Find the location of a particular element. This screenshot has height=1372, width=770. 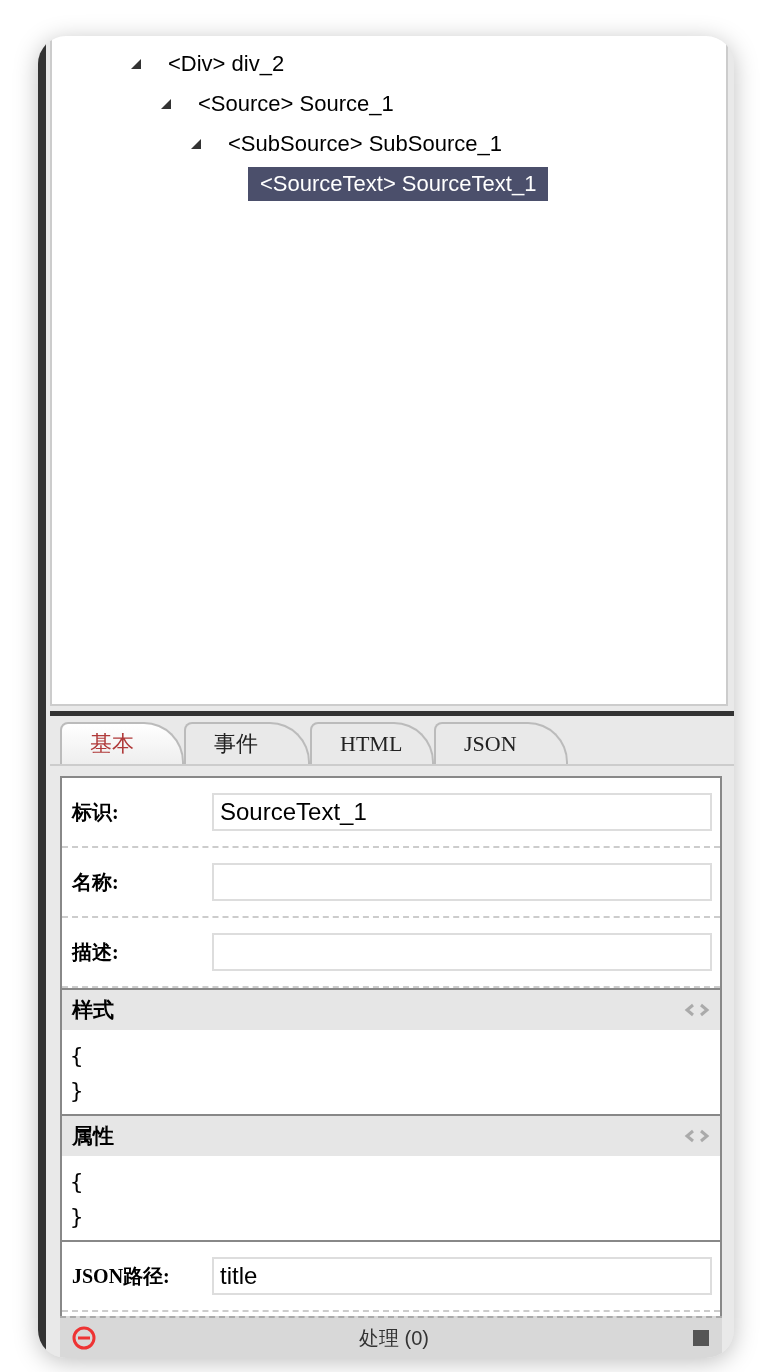

tab: 事件 is located at coordinates (247, 743).